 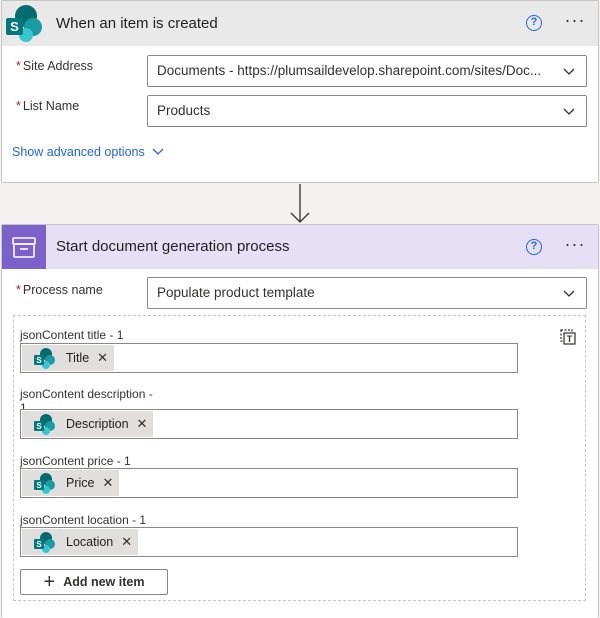 I want to click on process-name-value: Populate product template, so click(x=236, y=292).